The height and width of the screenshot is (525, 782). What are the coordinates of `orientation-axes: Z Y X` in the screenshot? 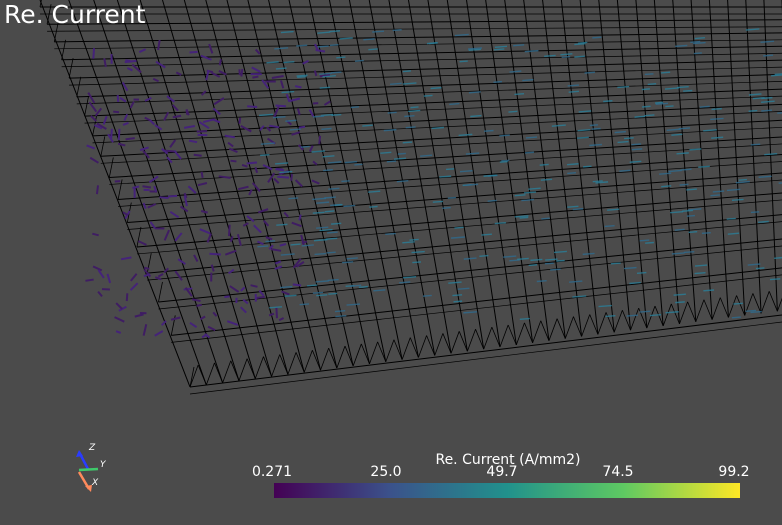 It's located at (91, 467).